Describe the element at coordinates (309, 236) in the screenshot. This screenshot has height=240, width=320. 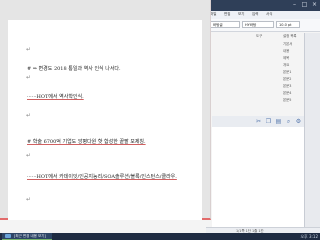
I see `tray-clock: 오후 3:12` at that location.